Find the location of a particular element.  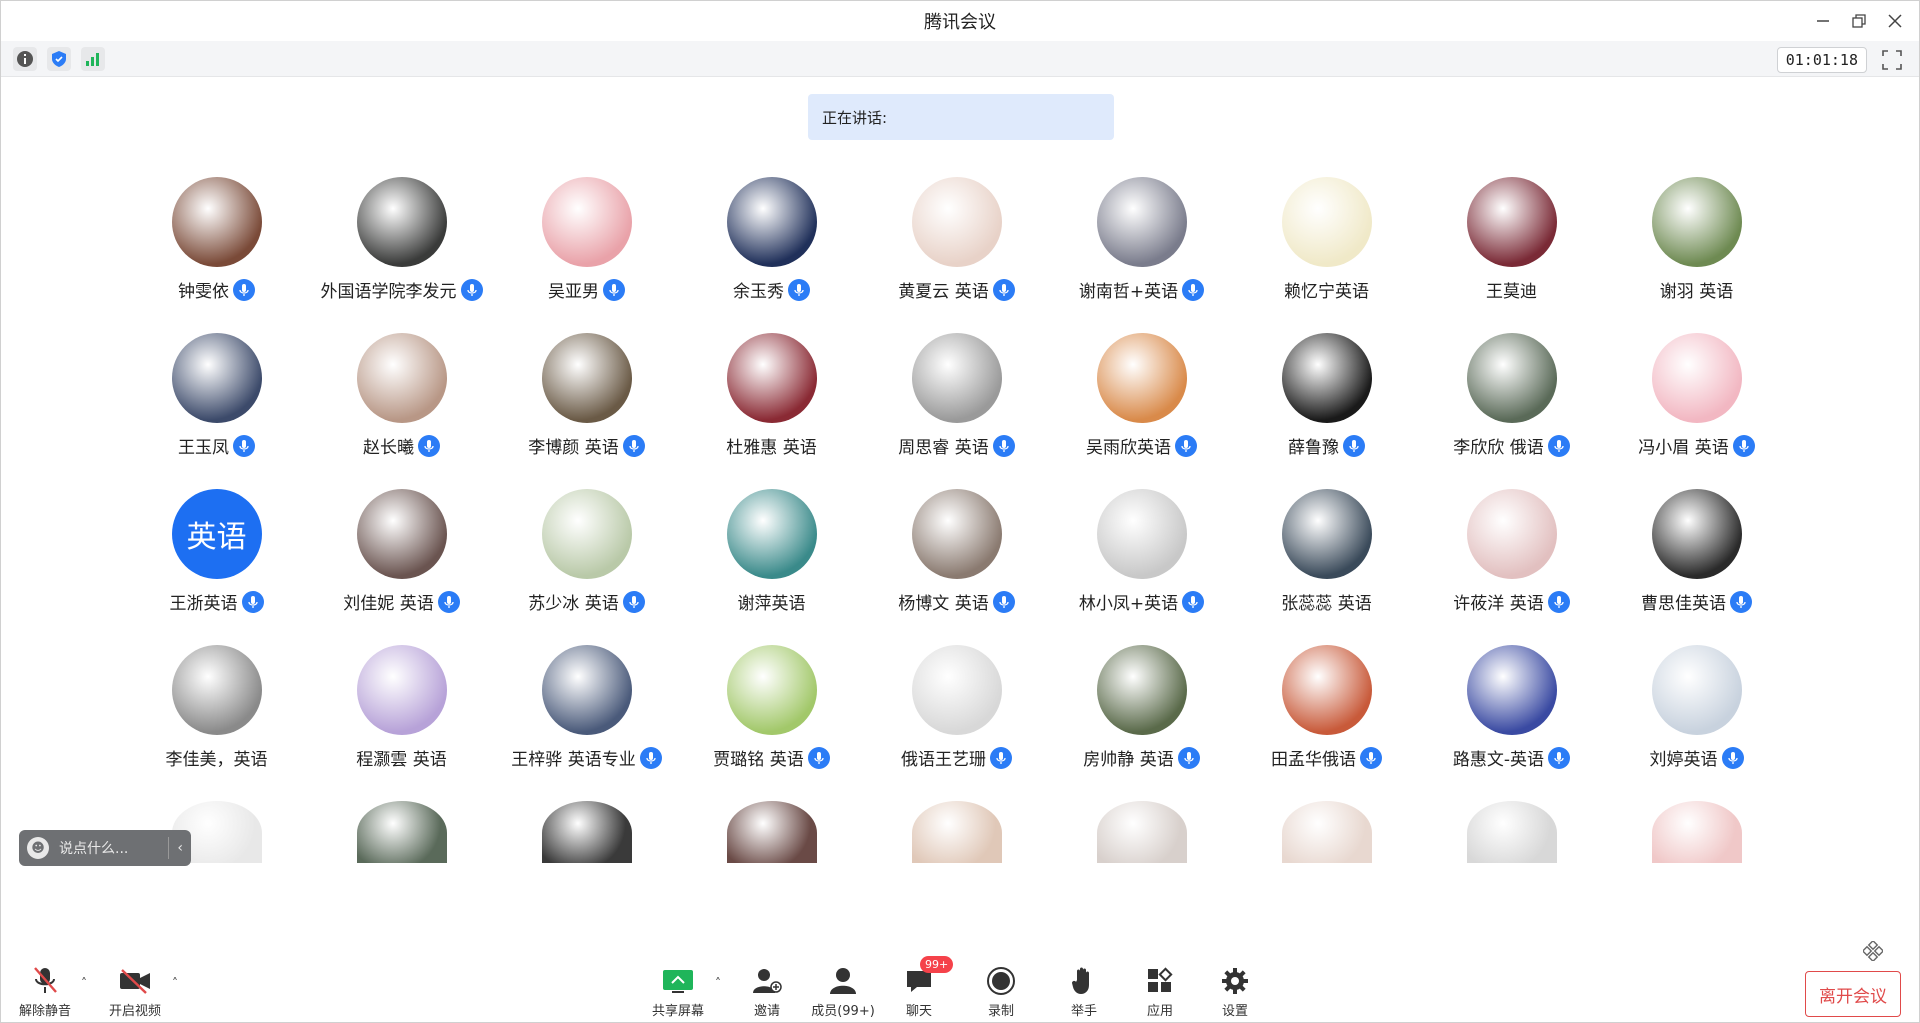

collapse-chevron-icon: ‹ is located at coordinates (180, 848).